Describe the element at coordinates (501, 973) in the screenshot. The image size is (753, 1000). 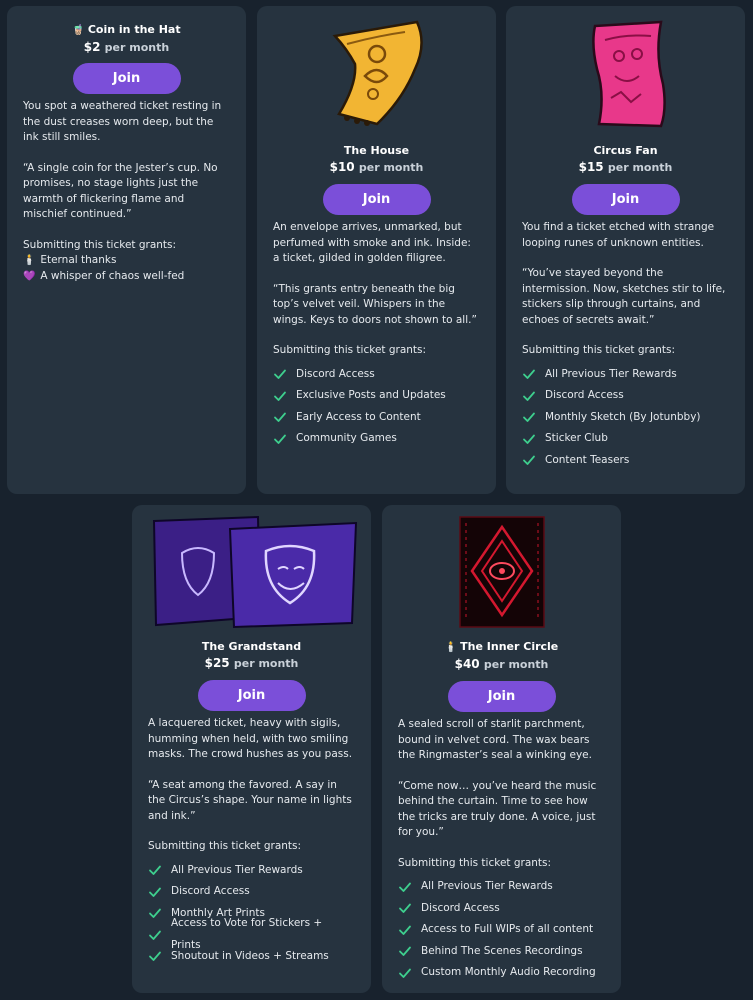
I see `benefit-item: Custom Monthly Audio Recording` at that location.